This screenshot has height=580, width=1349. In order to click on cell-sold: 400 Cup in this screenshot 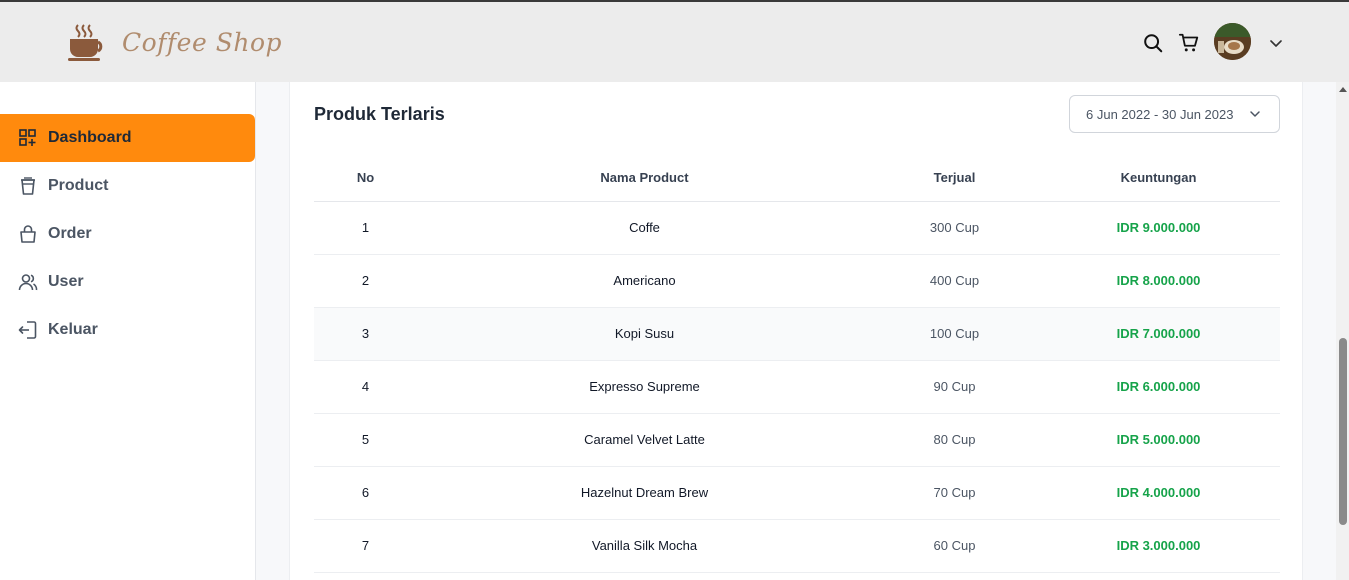, I will do `click(954, 281)`.